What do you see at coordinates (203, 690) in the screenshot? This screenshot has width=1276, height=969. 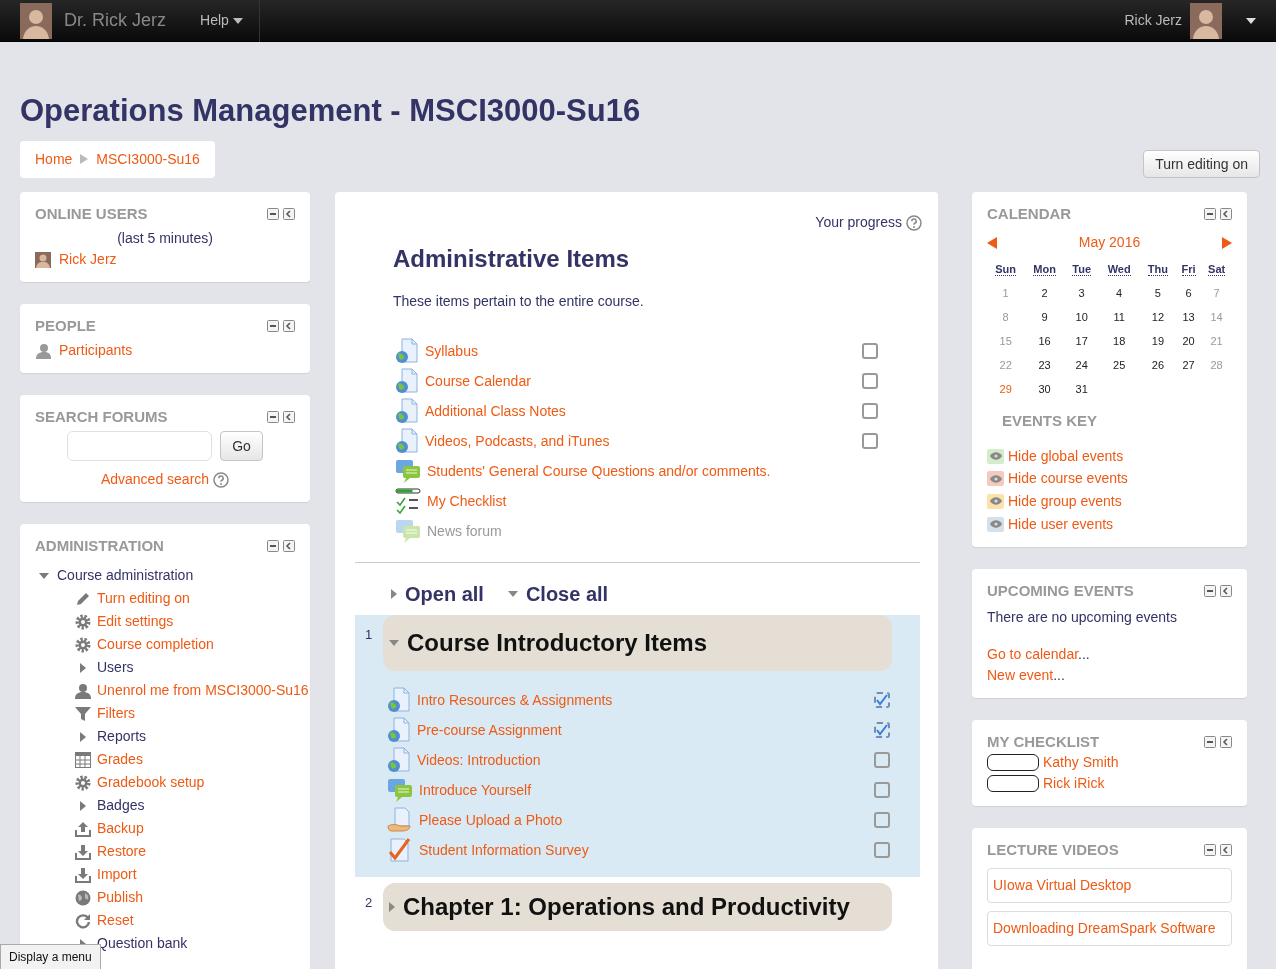 I see `admin-link: Unenrol me from MSCI3000-Su16` at bounding box center [203, 690].